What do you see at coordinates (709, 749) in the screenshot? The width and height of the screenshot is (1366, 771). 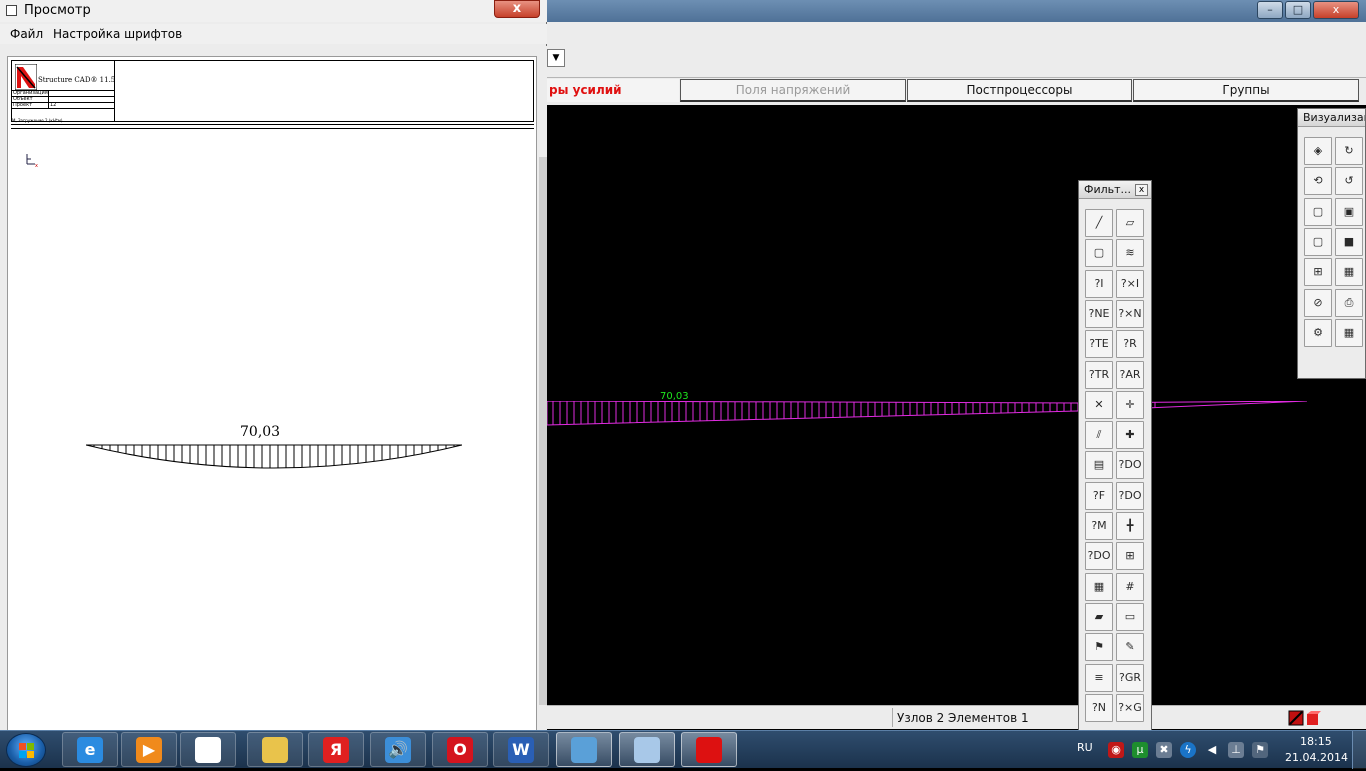 I see `taskbar-scad-button` at bounding box center [709, 749].